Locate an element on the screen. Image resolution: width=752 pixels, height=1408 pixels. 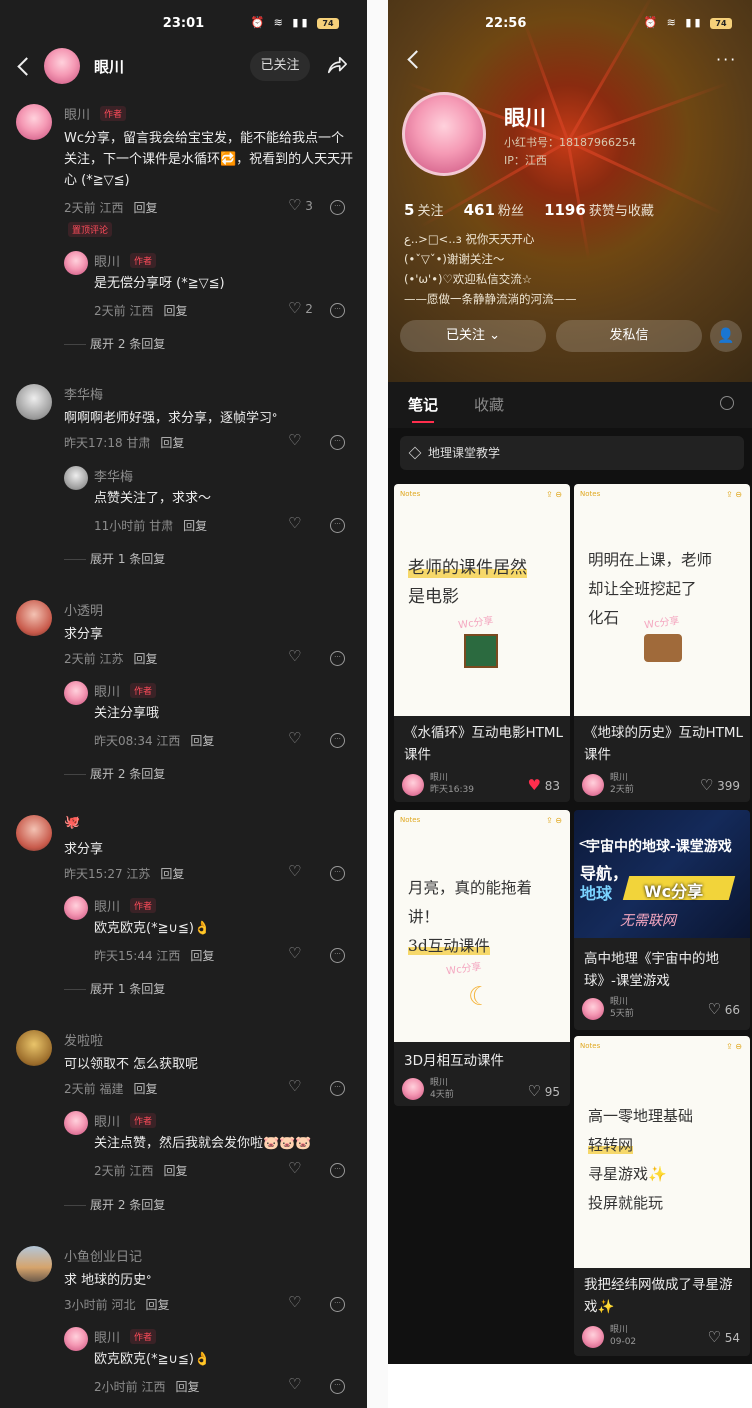
comment-text: 可以领取不 怎么获取呢 is located at coordinates (209, 1064).